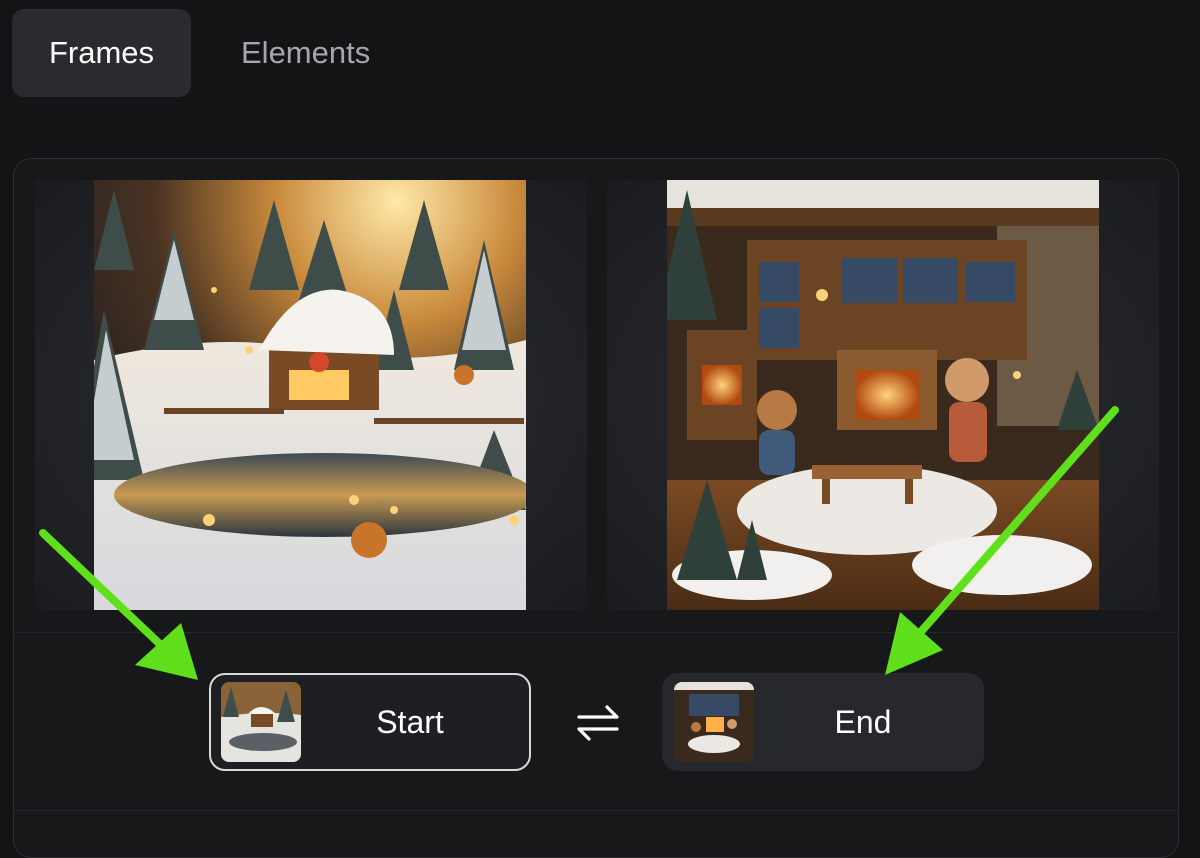 The height and width of the screenshot is (858, 1200). I want to click on end-label: End, so click(863, 721).